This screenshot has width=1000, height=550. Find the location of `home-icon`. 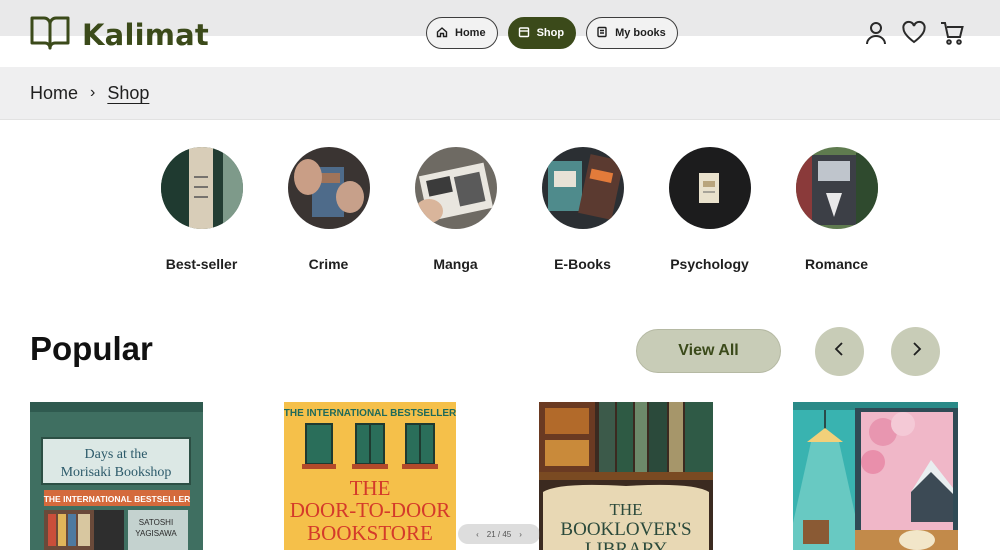

home-icon is located at coordinates (442, 33).